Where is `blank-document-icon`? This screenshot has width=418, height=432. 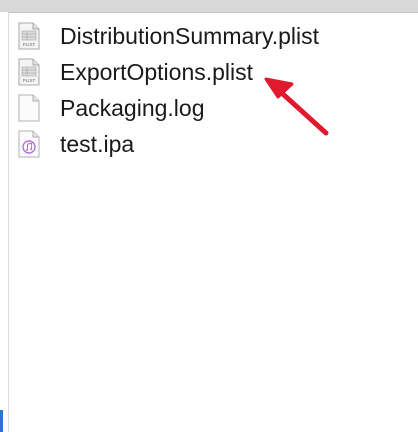
blank-document-icon is located at coordinates (29, 108).